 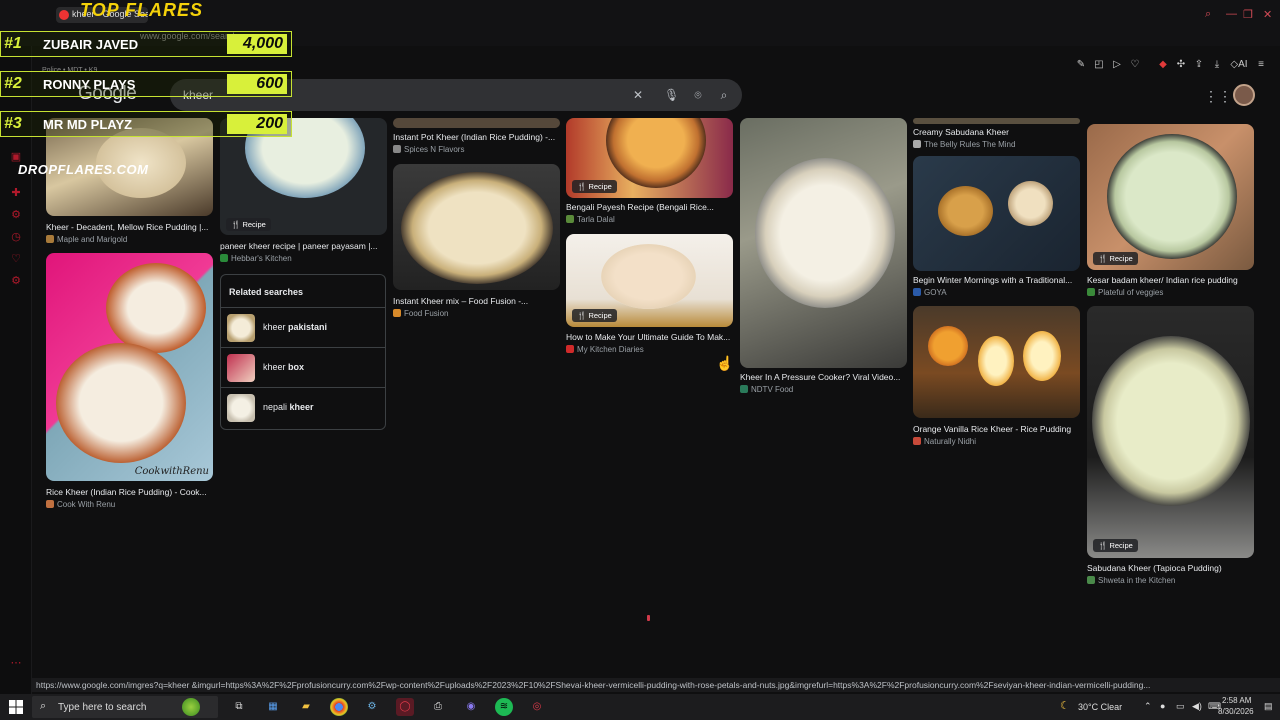 I want to click on gear-icon: ⚙, so click(x=16, y=281).